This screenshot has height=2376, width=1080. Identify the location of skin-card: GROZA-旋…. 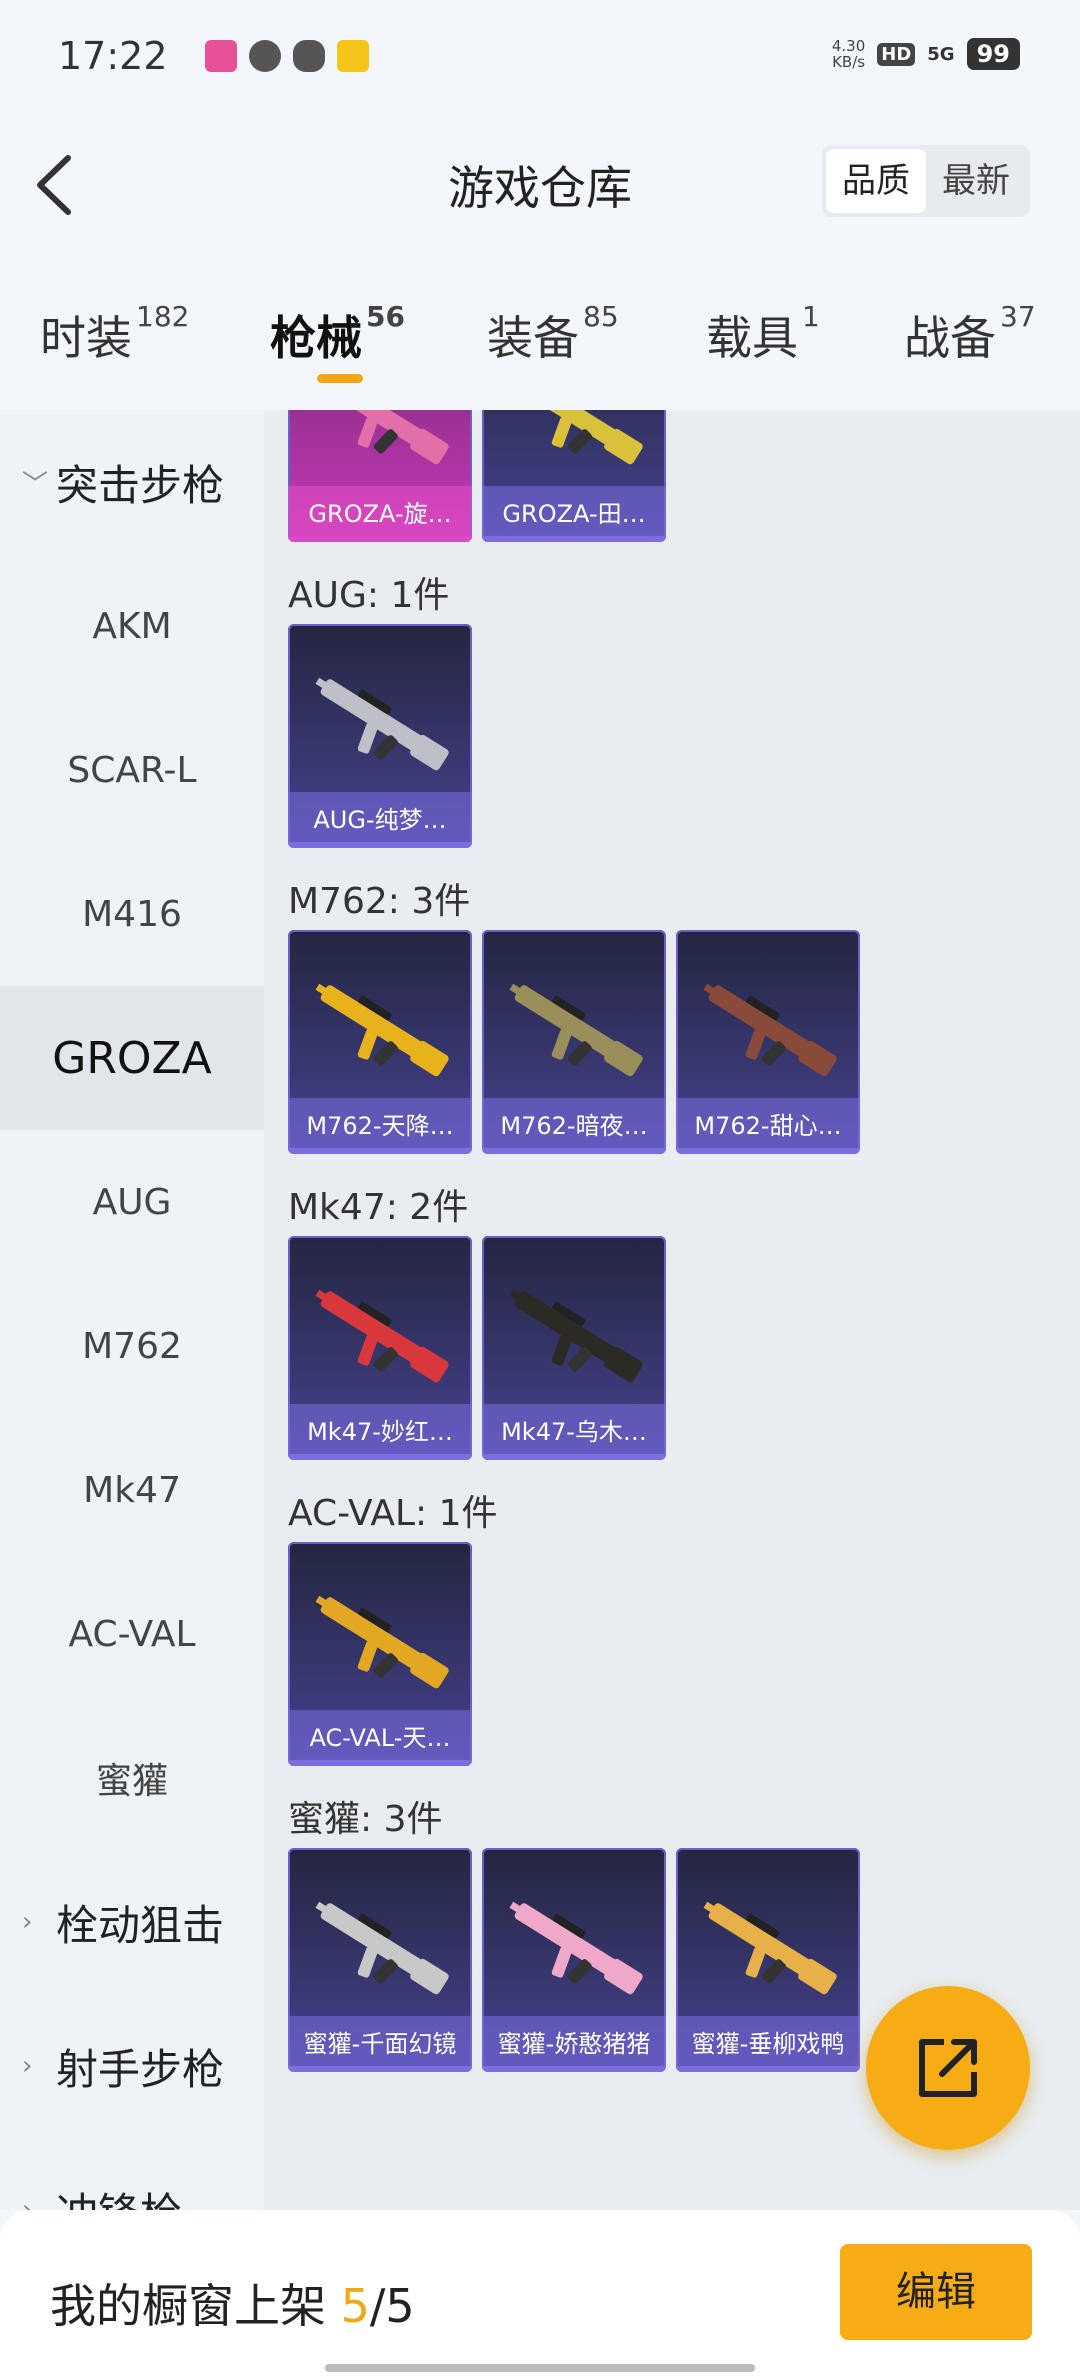
(380, 476).